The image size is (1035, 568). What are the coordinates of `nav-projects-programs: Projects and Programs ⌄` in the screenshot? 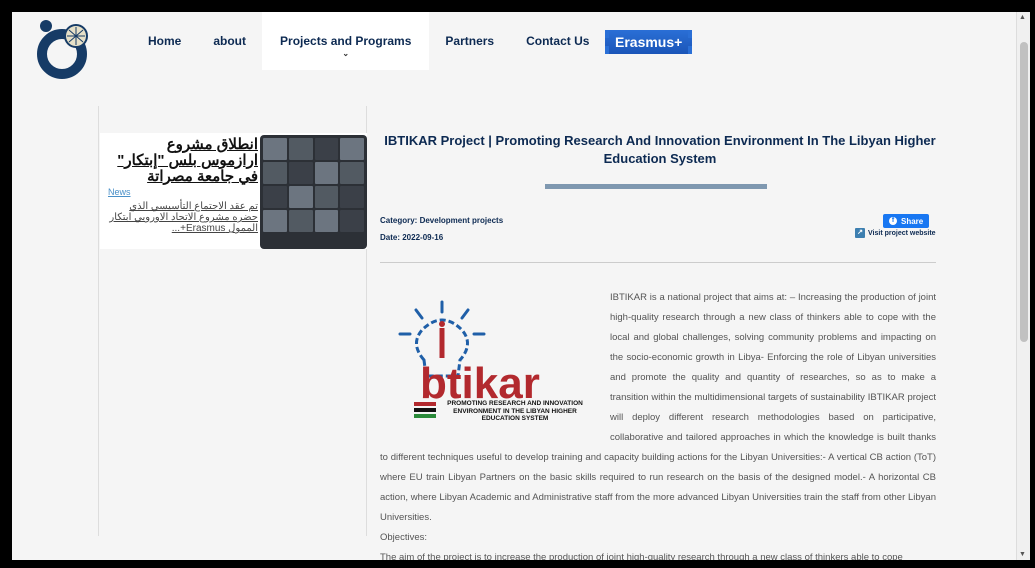 It's located at (346, 41).